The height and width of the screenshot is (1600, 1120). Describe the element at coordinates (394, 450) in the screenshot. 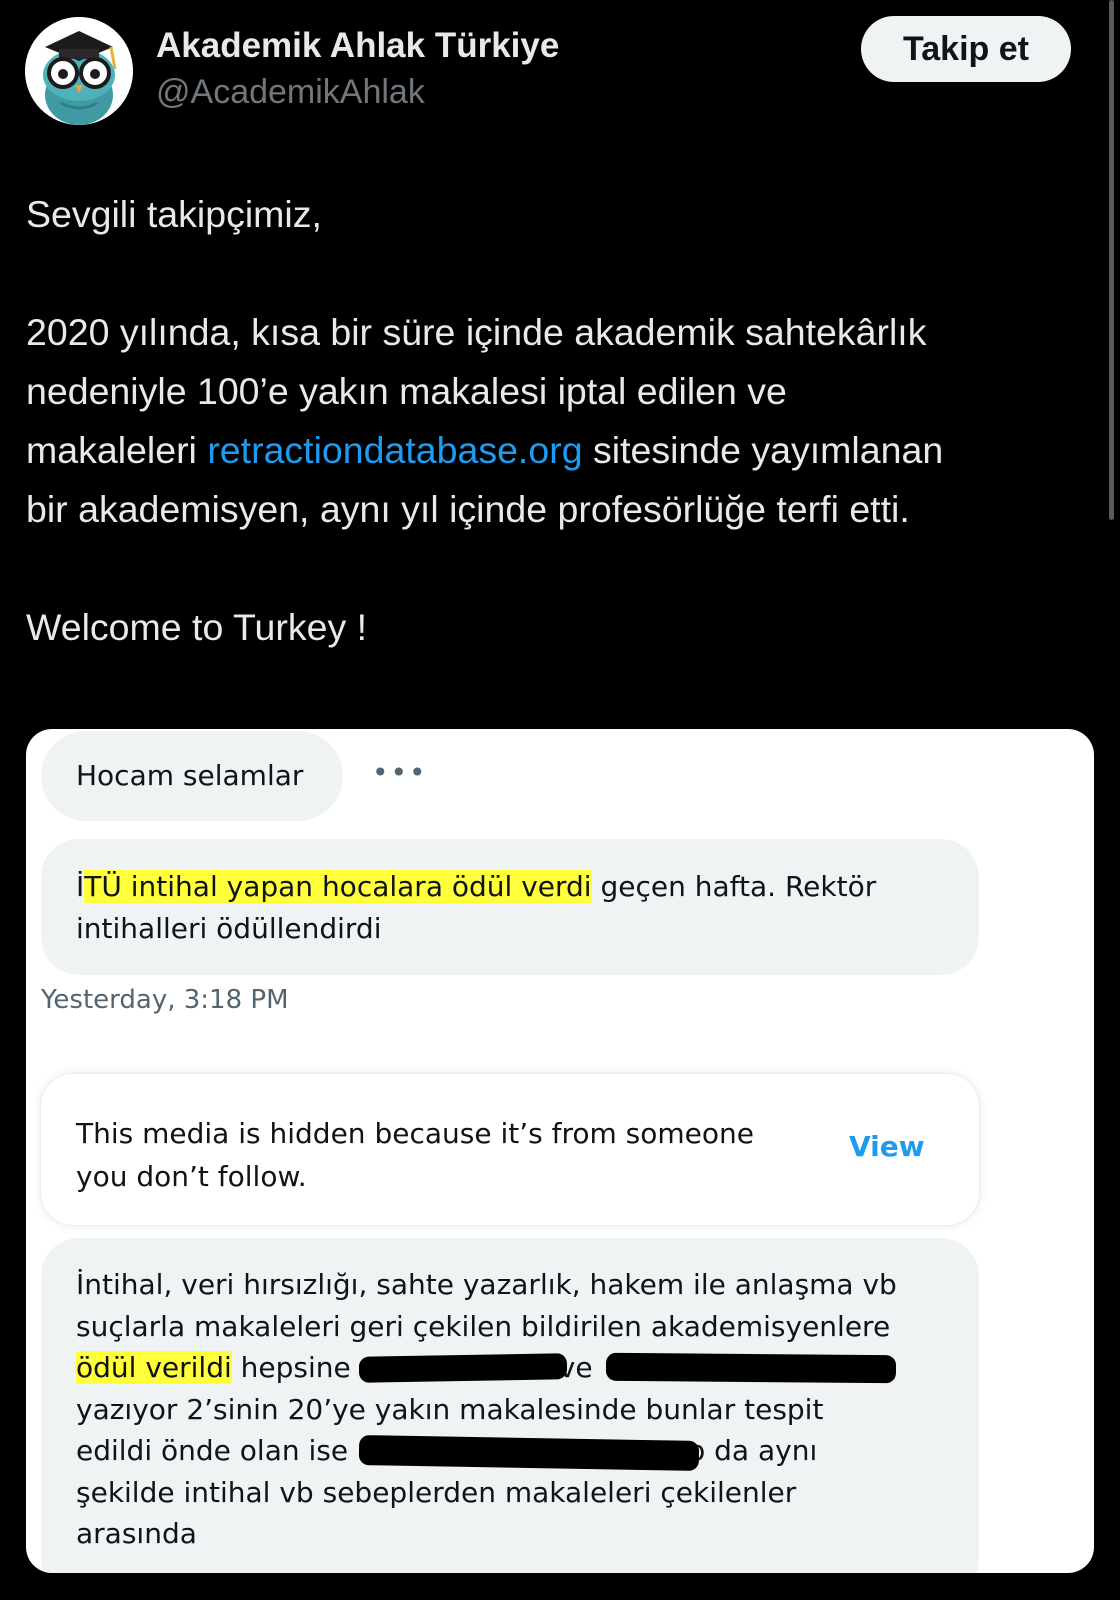

I see `retraction-database-link: retractiondatabase.org` at that location.